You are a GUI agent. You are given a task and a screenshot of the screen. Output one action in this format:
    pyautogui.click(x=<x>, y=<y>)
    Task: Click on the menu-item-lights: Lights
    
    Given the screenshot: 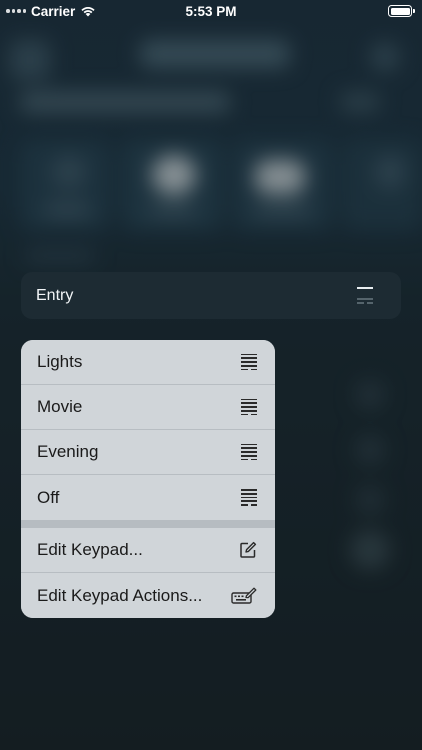 What is the action you would take?
    pyautogui.click(x=148, y=362)
    